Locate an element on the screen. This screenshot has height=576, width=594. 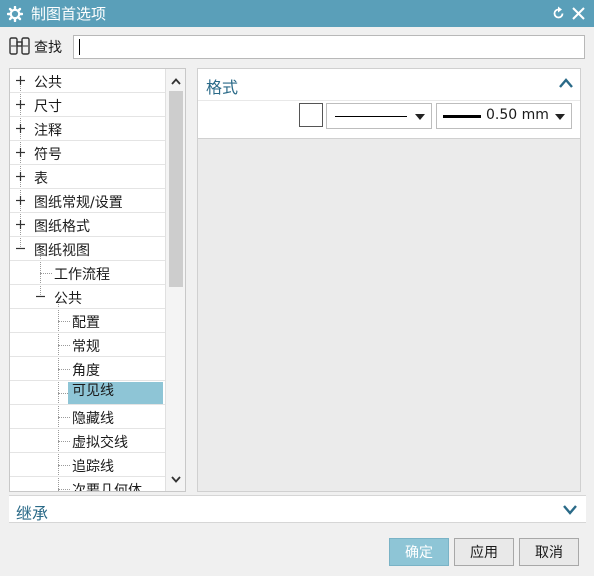
search-input is located at coordinates (329, 47).